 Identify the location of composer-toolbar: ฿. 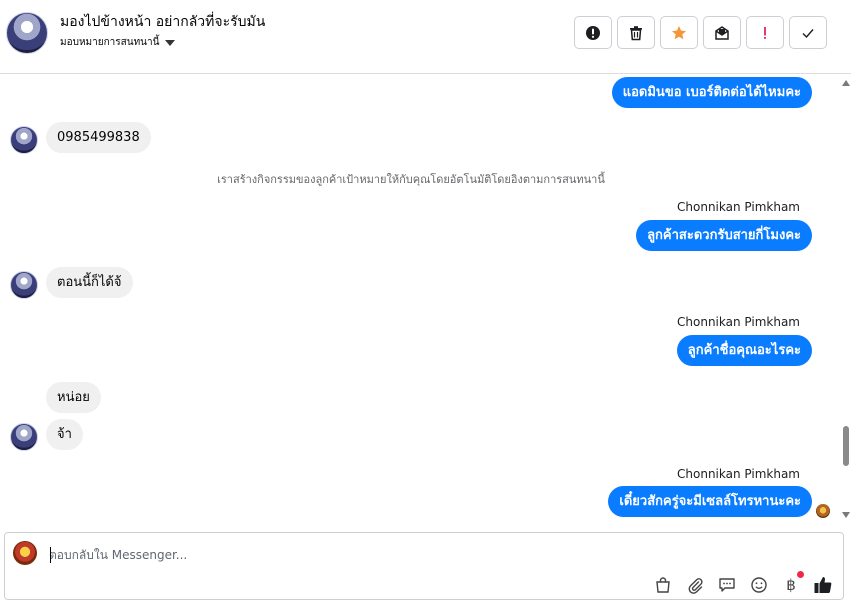
(743, 583).